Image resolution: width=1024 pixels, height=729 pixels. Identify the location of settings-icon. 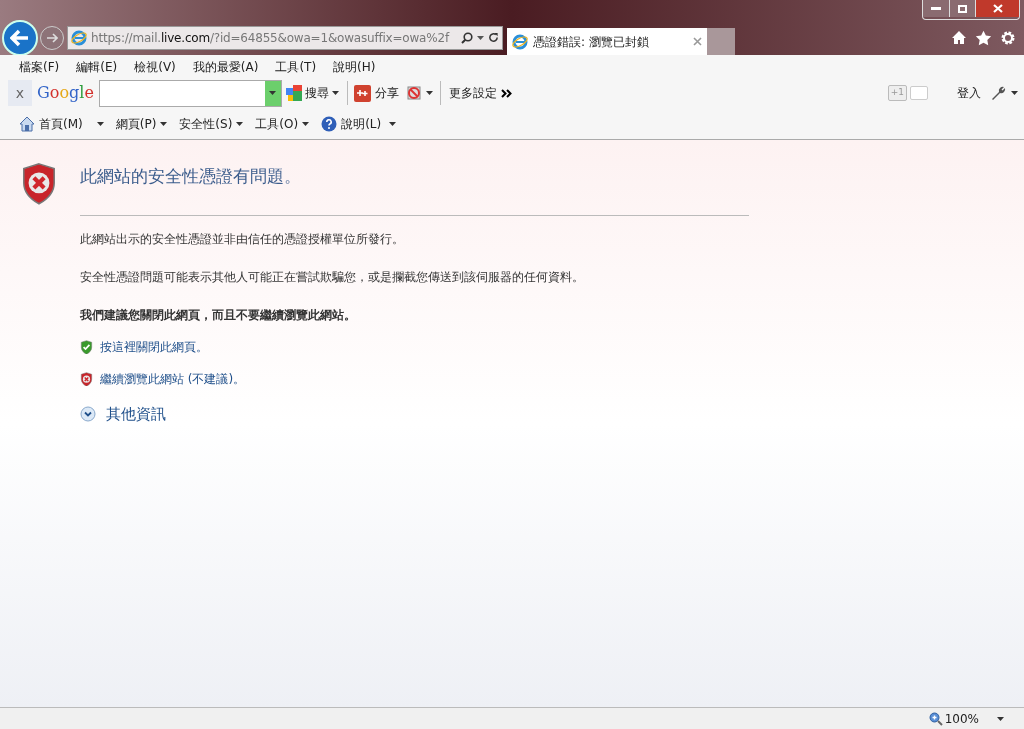
(1008, 37).